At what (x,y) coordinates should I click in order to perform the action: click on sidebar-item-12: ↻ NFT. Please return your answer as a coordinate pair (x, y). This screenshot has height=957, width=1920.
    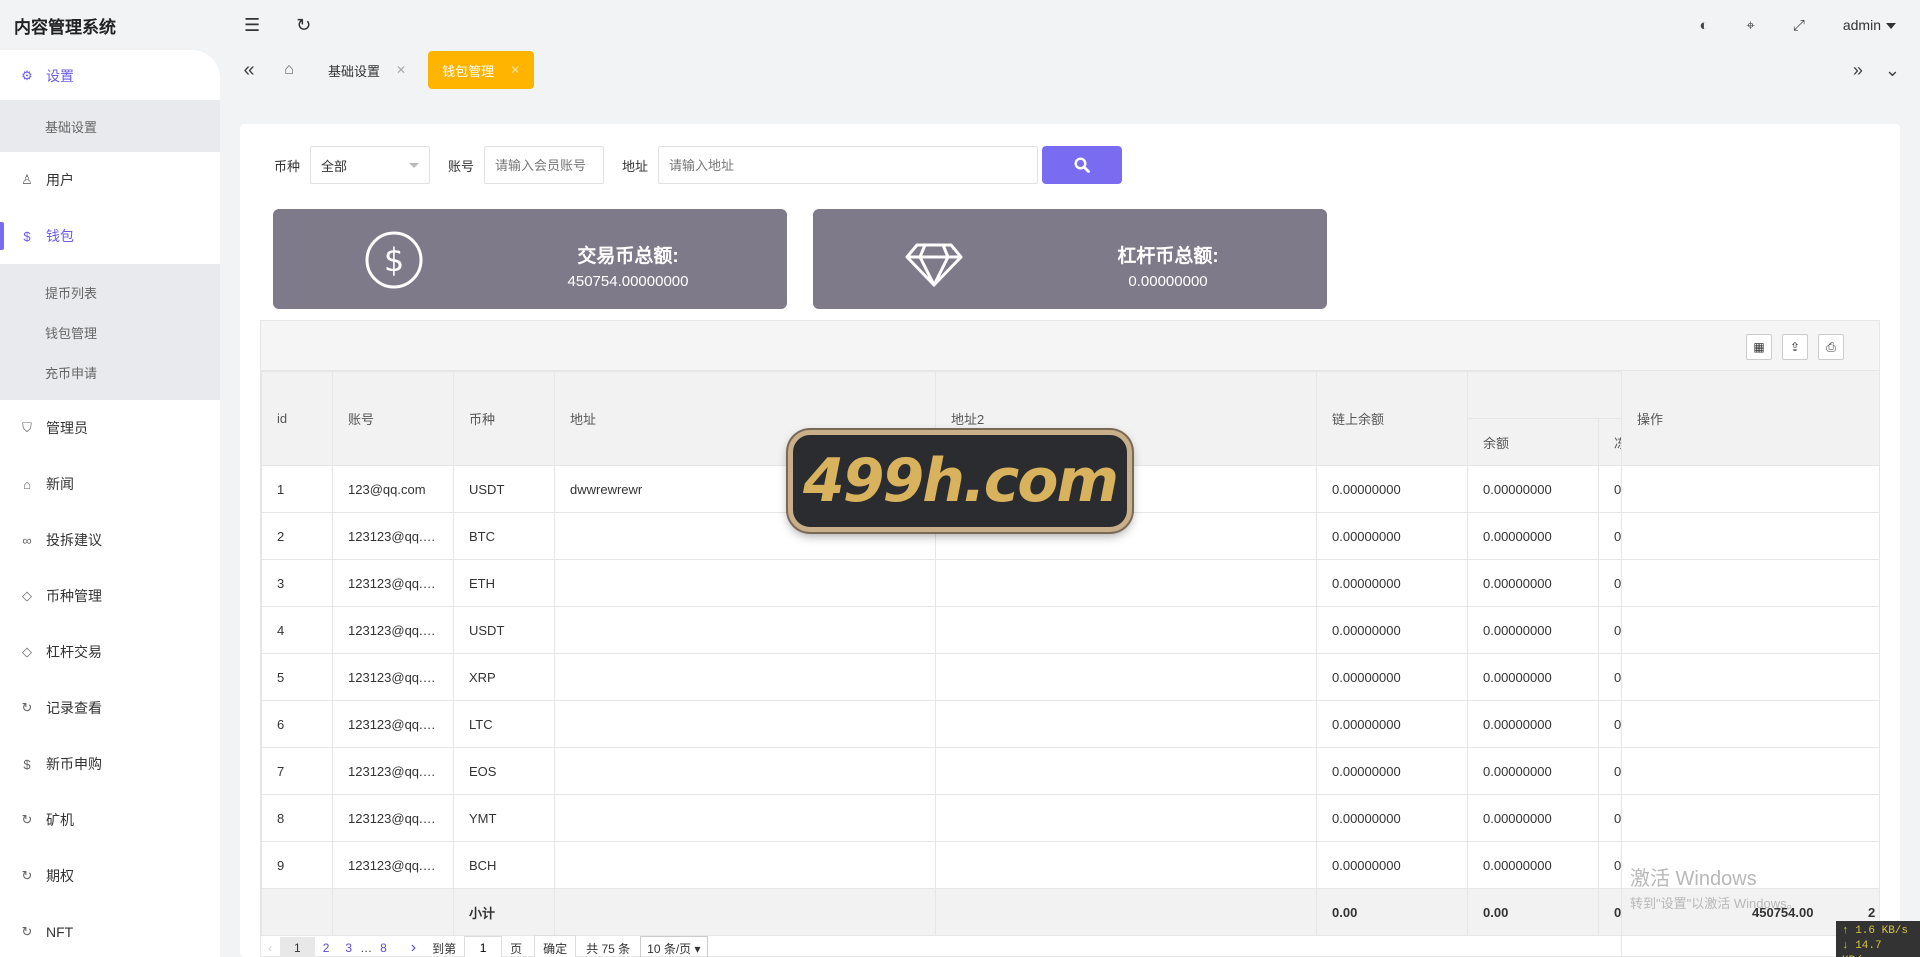
    Looking at the image, I should click on (110, 930).